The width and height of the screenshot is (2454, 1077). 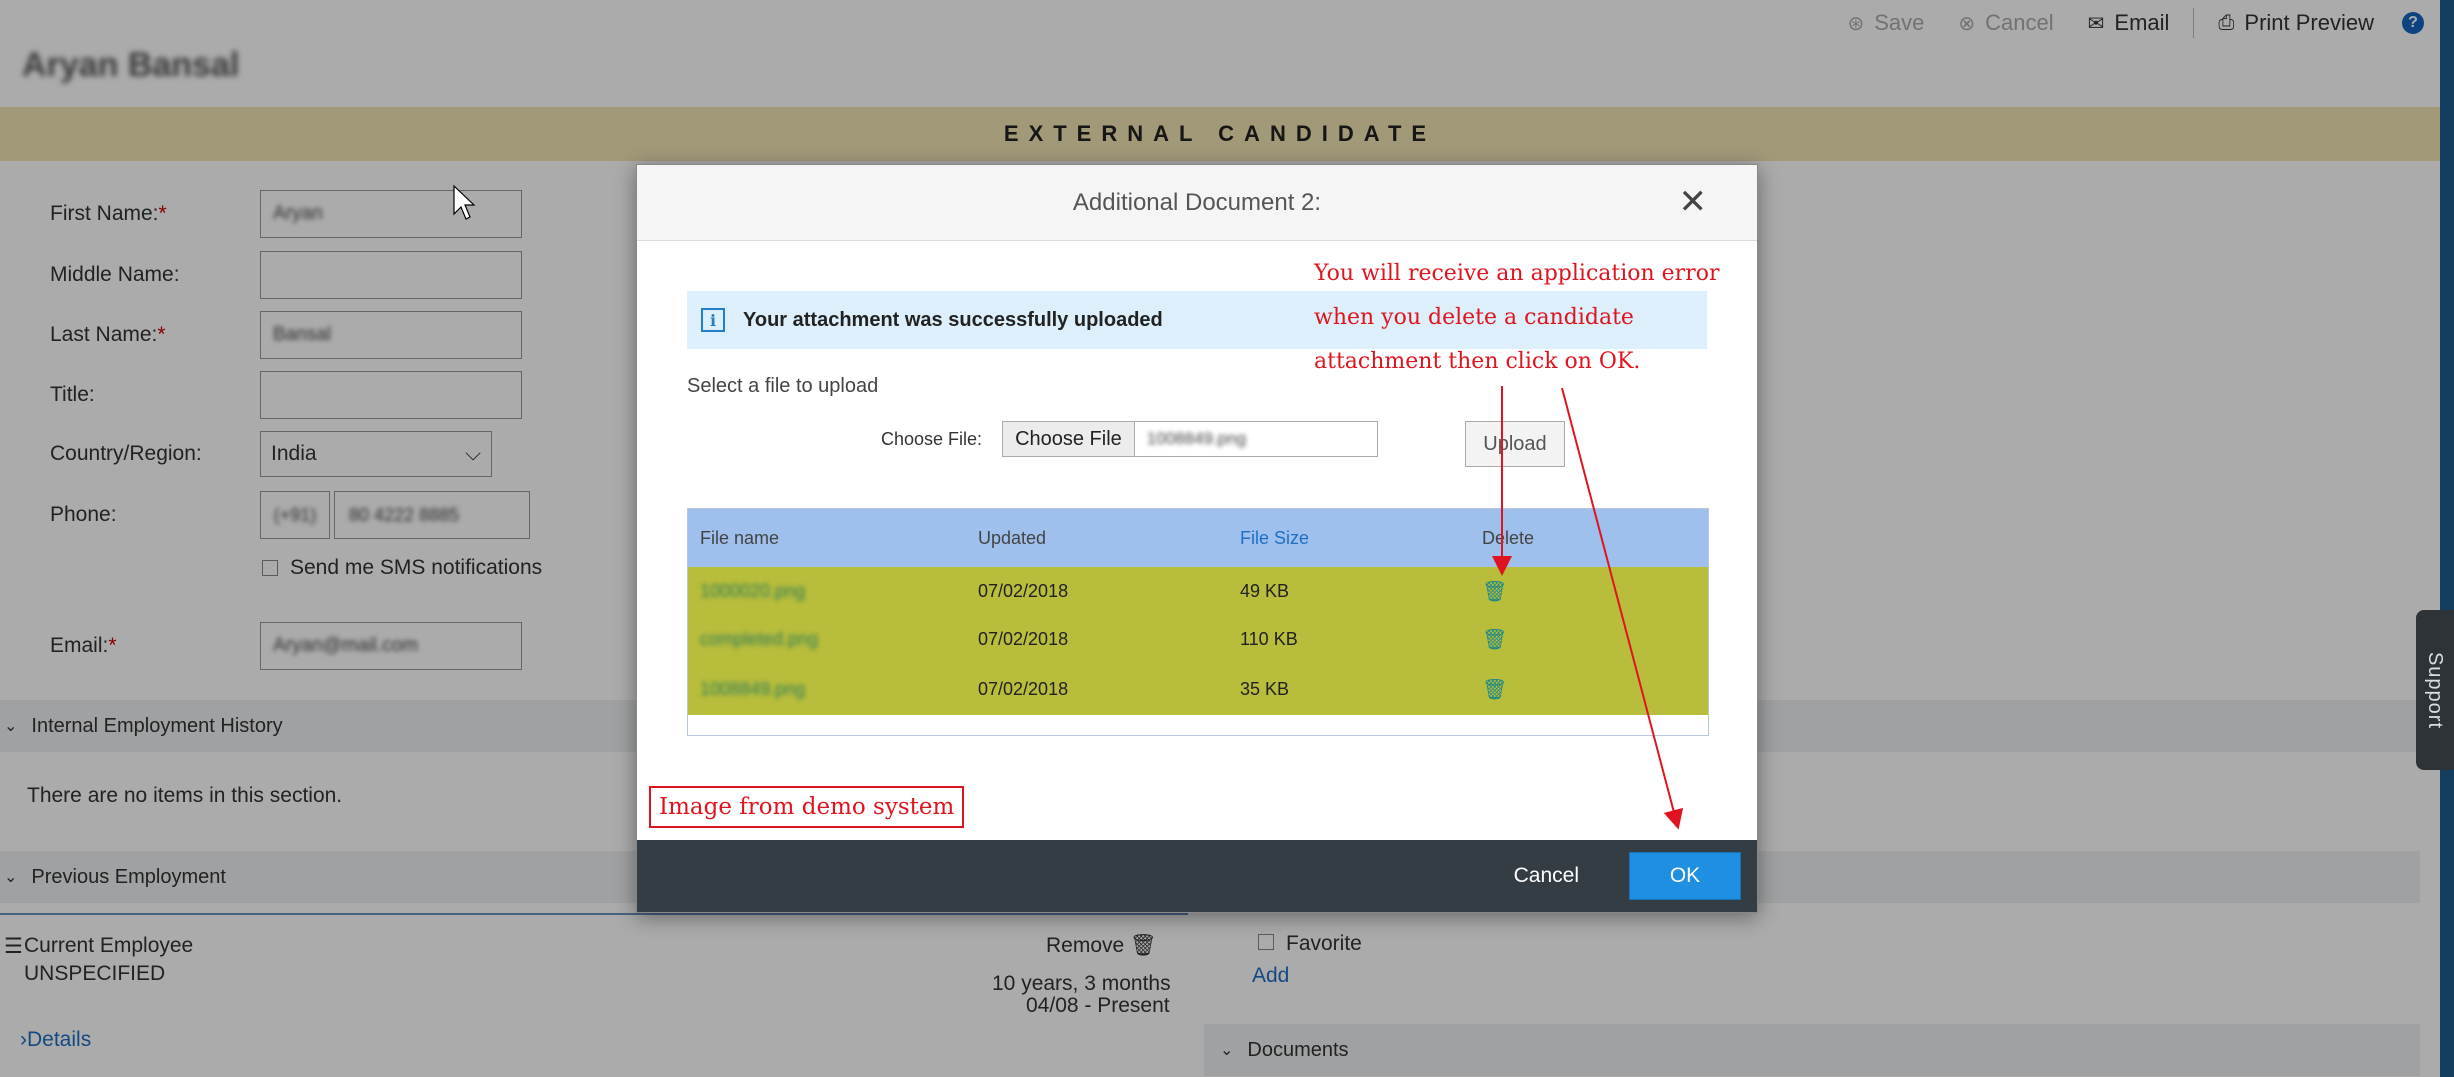 I want to click on mouse-cursor-icon, so click(x=464, y=202).